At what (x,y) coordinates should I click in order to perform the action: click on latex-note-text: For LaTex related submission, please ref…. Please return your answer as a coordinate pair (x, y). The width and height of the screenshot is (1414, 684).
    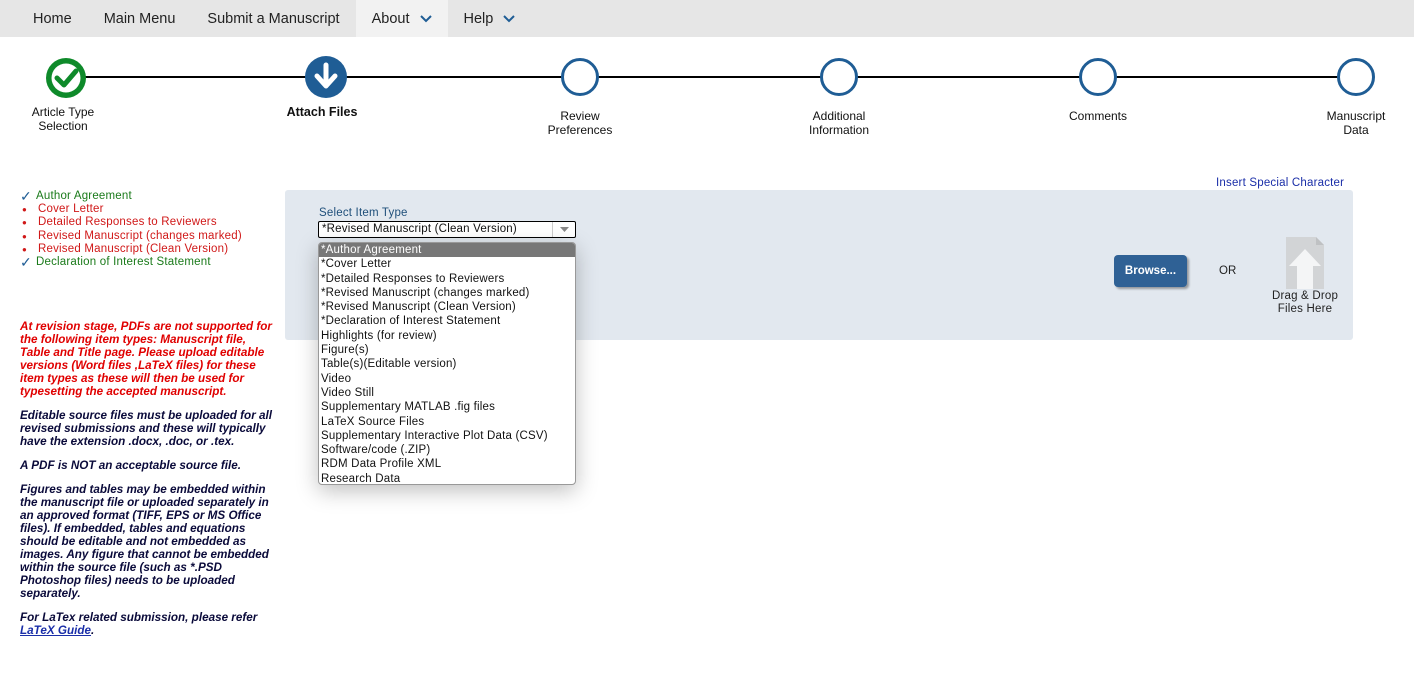
    Looking at the image, I should click on (139, 617).